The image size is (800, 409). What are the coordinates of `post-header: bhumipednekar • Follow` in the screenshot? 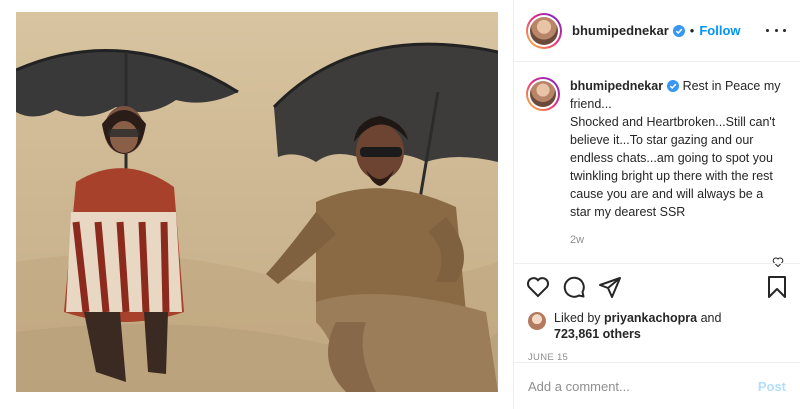 It's located at (657, 31).